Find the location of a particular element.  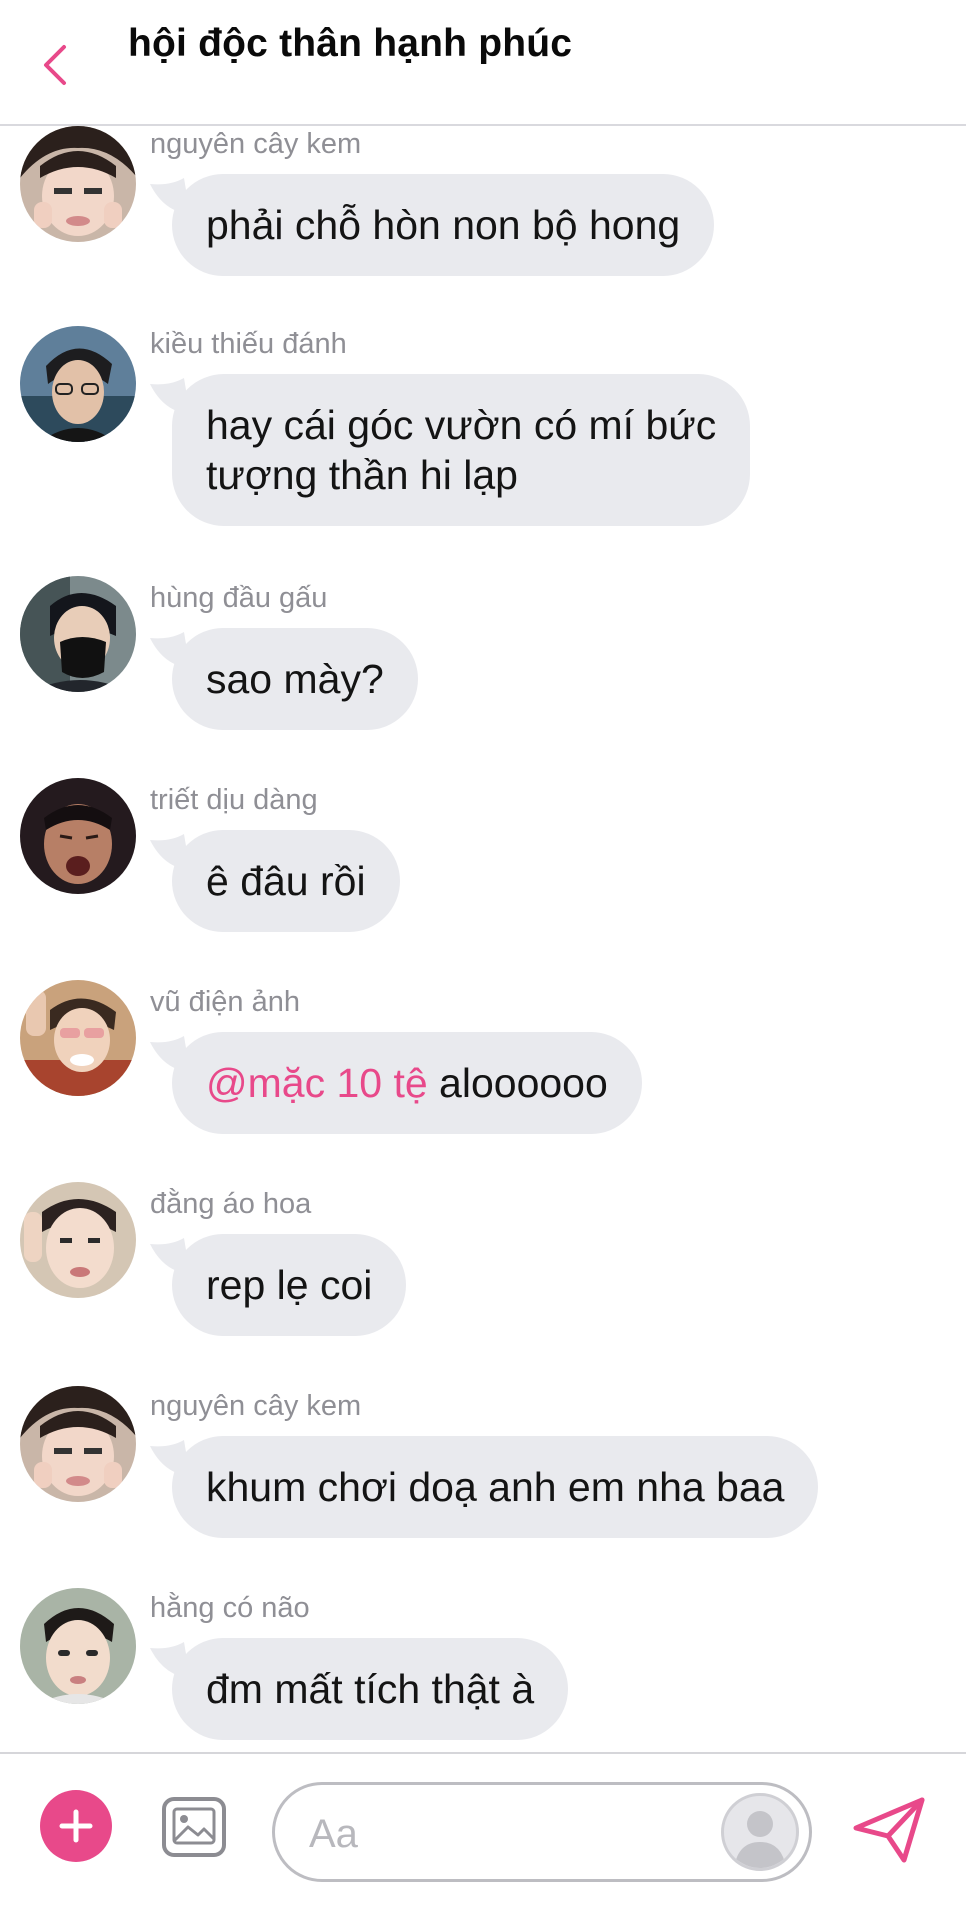

composer-divider is located at coordinates (483, 1753).